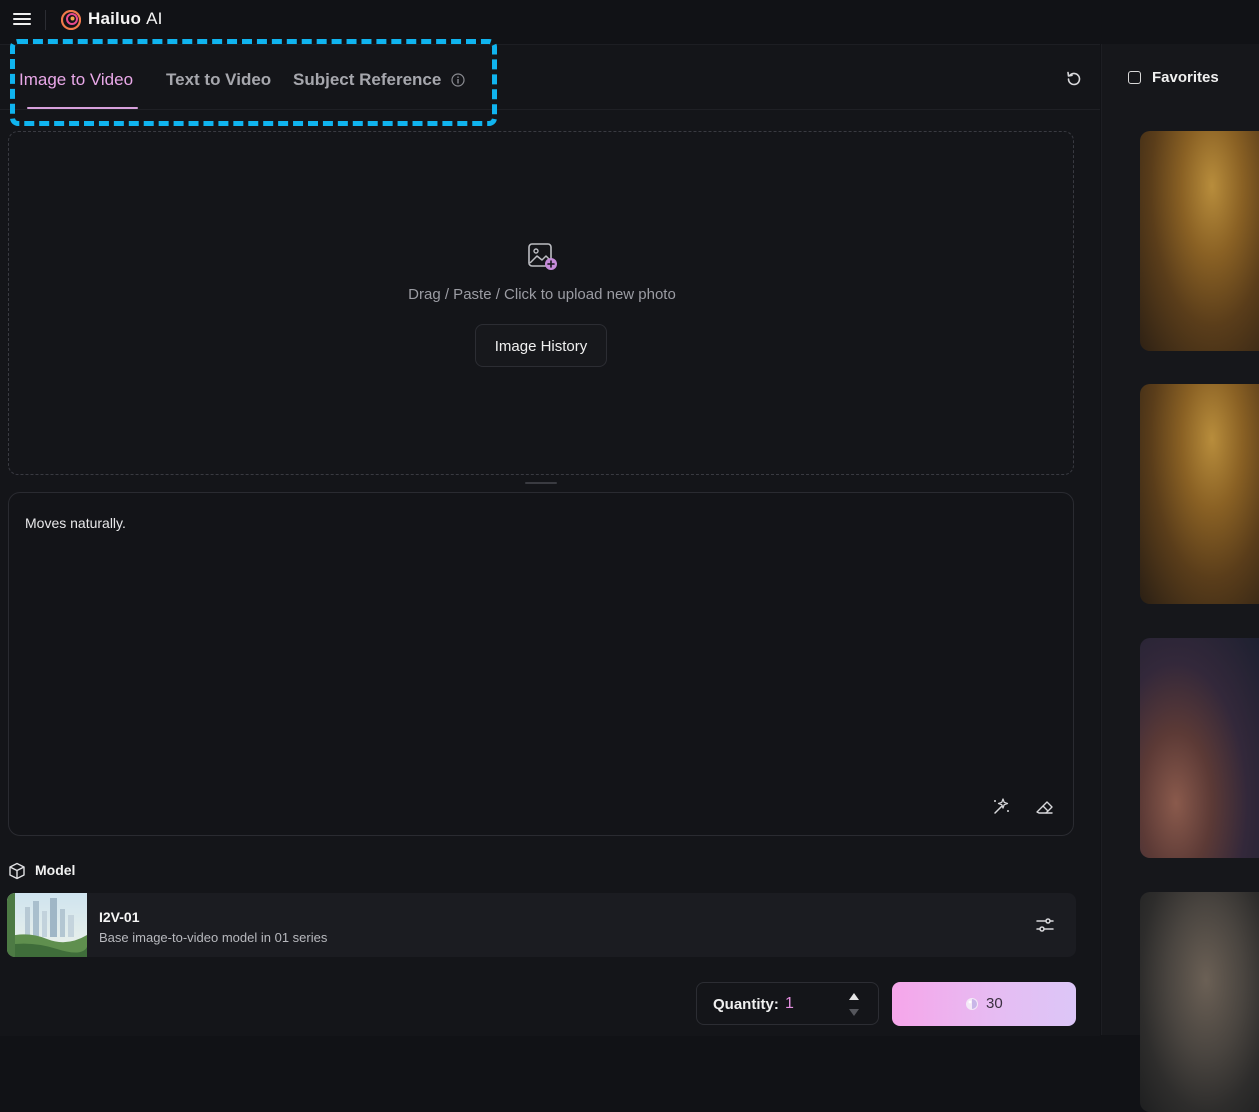  Describe the element at coordinates (115, 18) in the screenshot. I see `brand-name-text: Hailuo` at that location.